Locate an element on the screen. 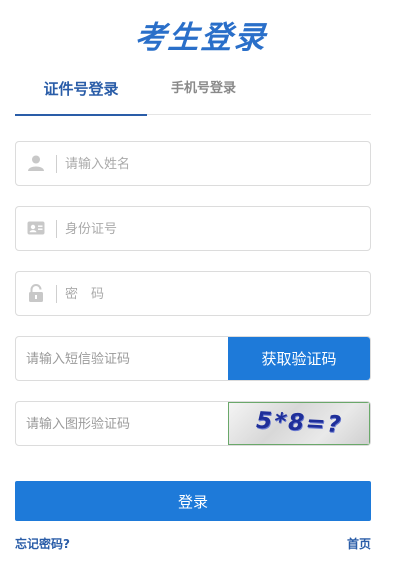 The width and height of the screenshot is (402, 566). get-sms-code-button: 获取验证码 is located at coordinates (299, 358).